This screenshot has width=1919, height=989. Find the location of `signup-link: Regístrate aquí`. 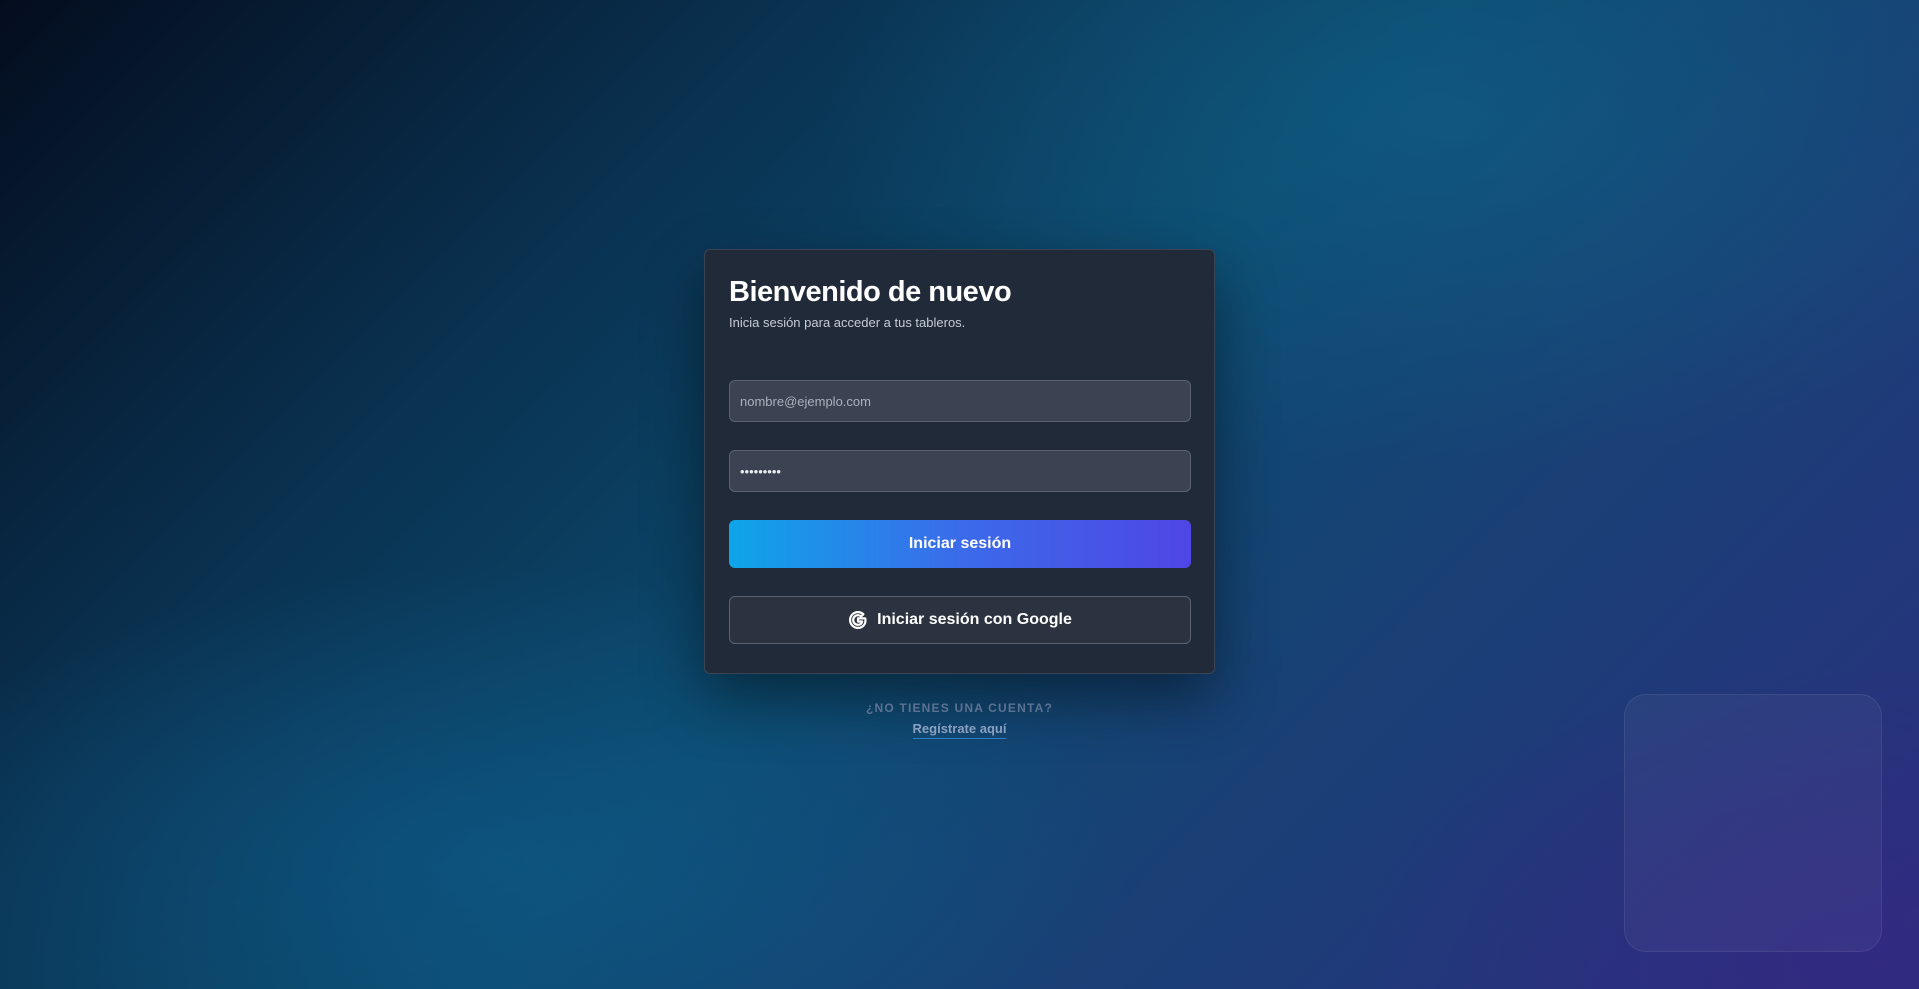

signup-link: Regístrate aquí is located at coordinates (959, 730).